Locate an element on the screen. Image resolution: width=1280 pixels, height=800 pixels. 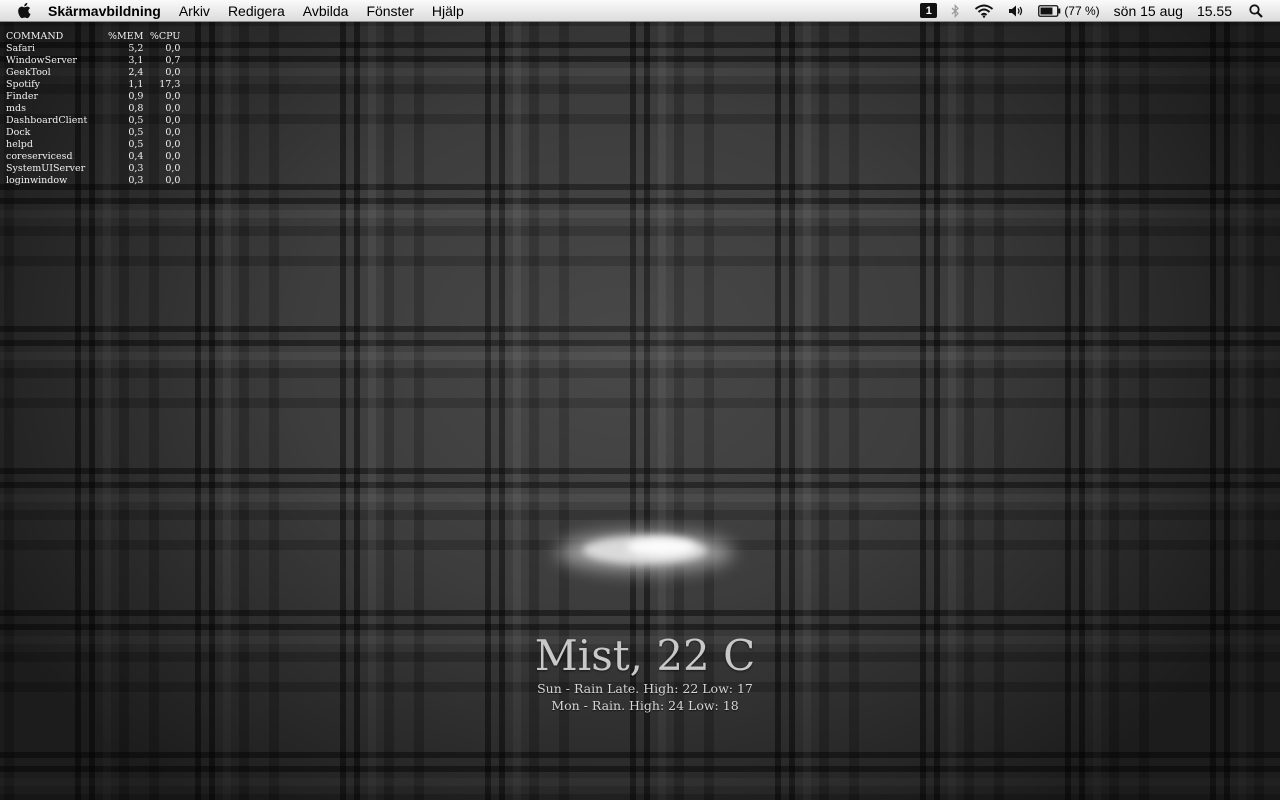
process-row: GeekTool 2,4 0,0 is located at coordinates (93, 73).